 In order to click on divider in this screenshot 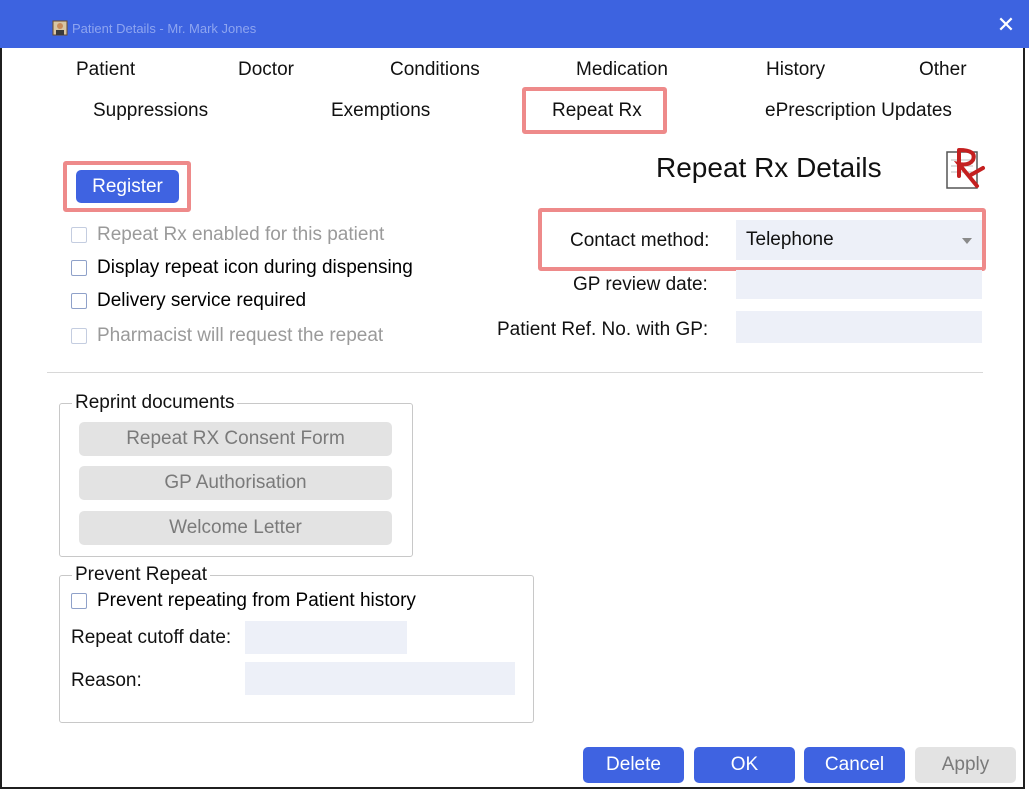, I will do `click(515, 372)`.